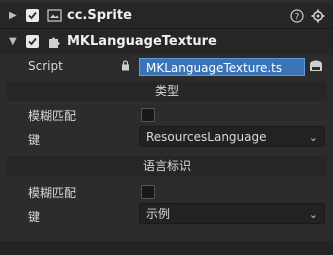  I want to click on mklanguage-component-title: MKLanguageTexture, so click(142, 41).